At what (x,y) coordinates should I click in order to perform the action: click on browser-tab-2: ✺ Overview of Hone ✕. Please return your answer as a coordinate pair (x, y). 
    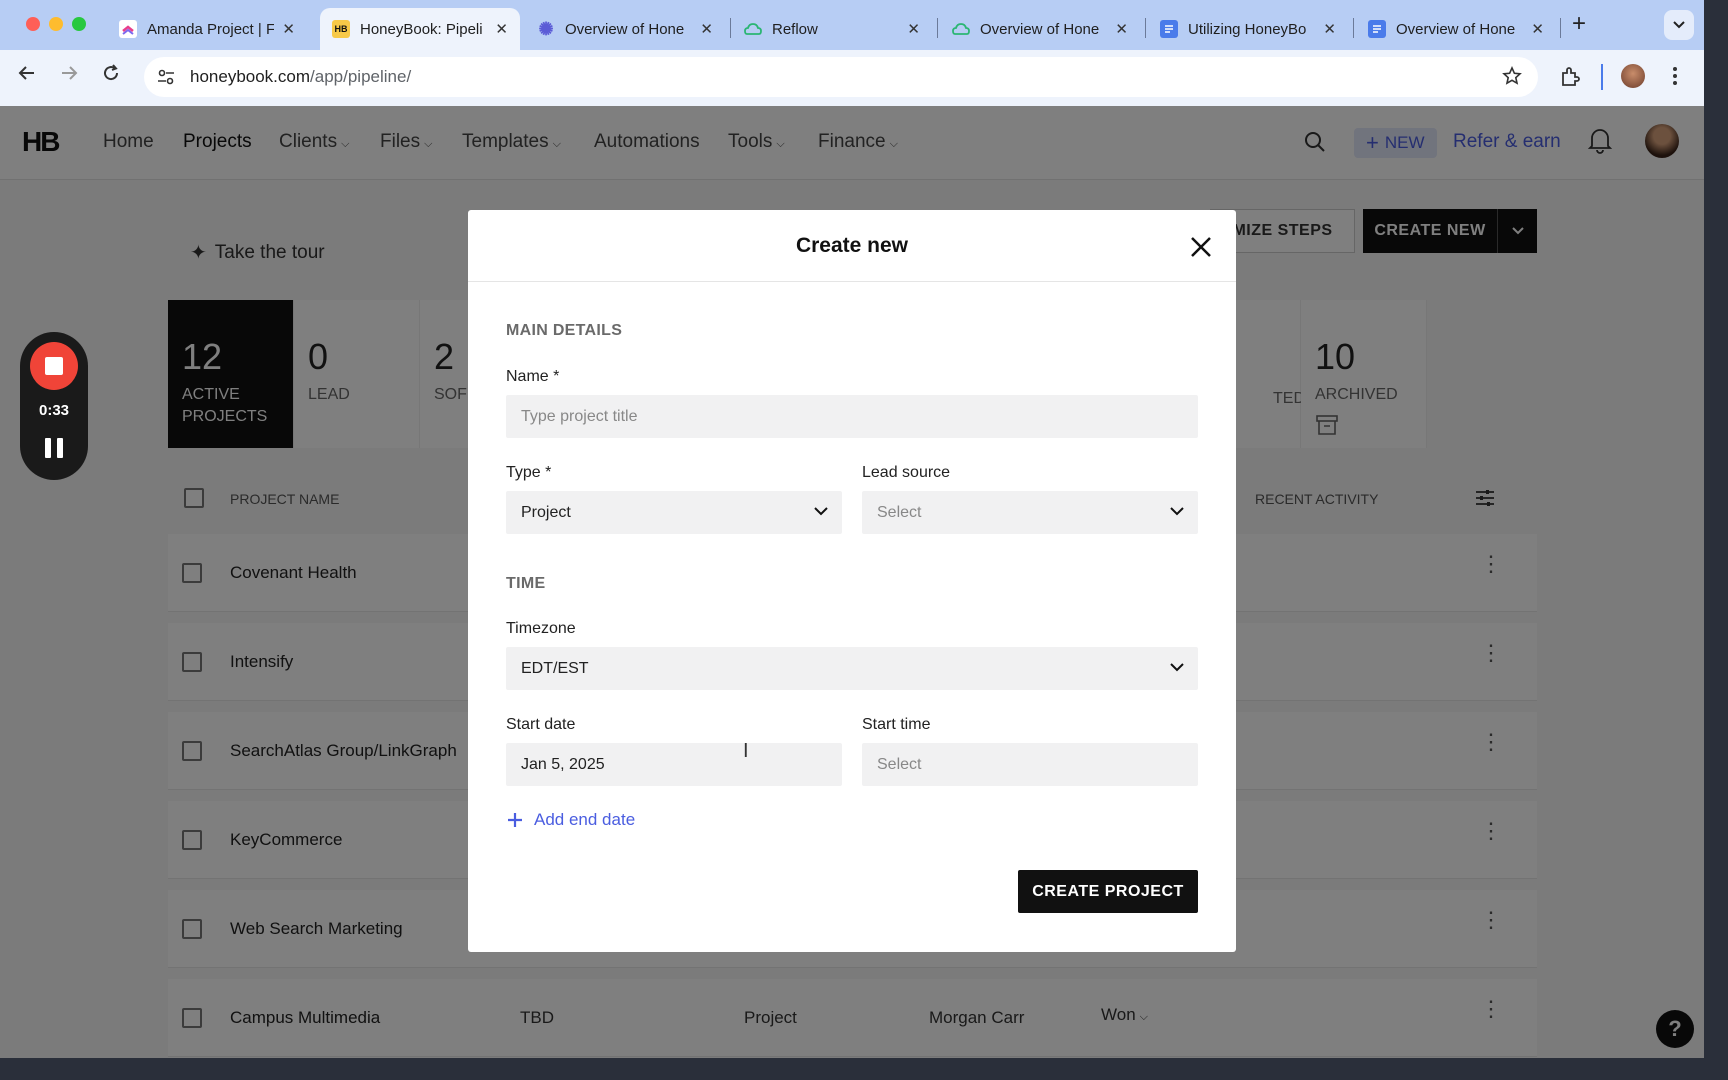
    Looking at the image, I should click on (625, 29).